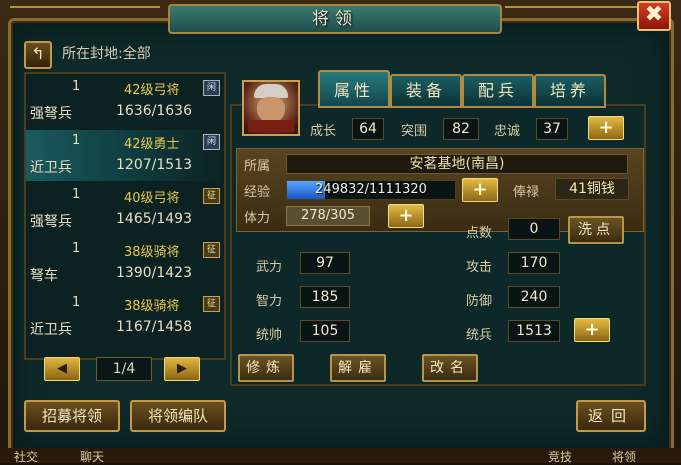  What do you see at coordinates (560, 457) in the screenshot?
I see `bg-menu-arena: 竞技` at bounding box center [560, 457].